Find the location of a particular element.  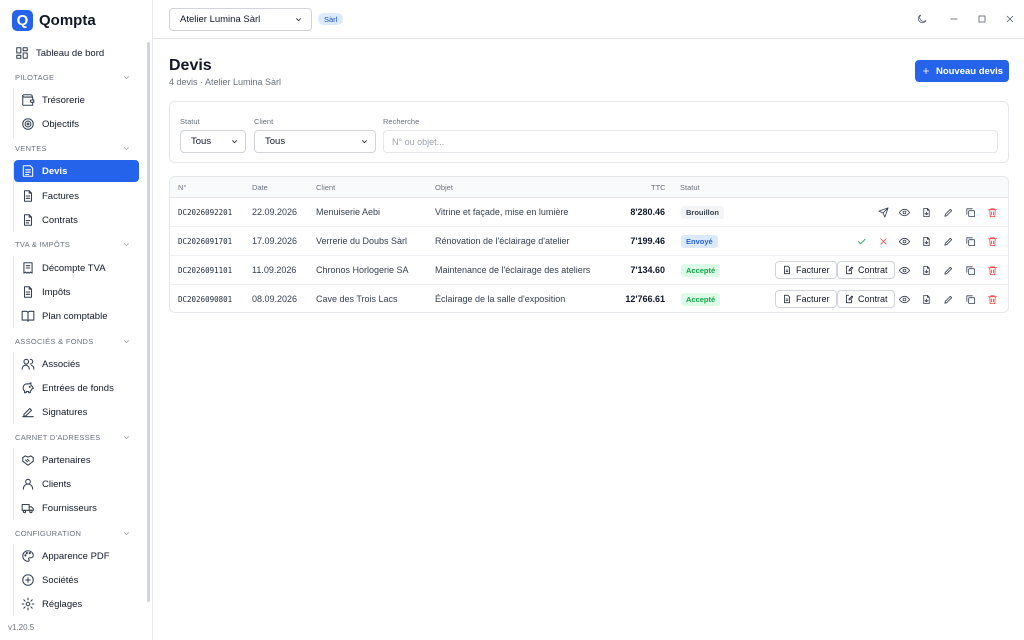

reject-button is located at coordinates (883, 241).